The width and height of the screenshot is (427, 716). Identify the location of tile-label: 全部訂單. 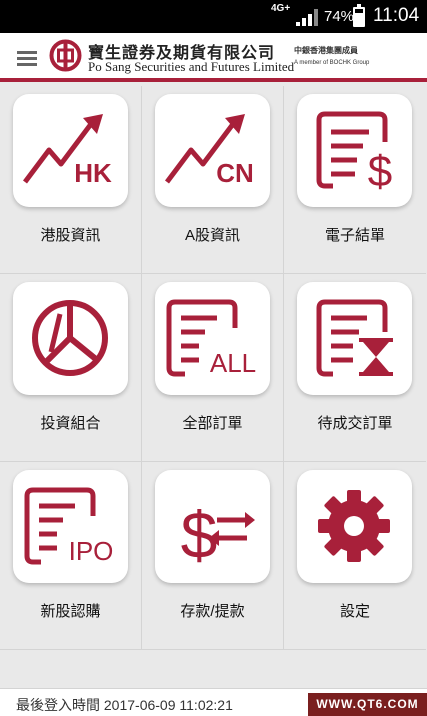
(212, 423).